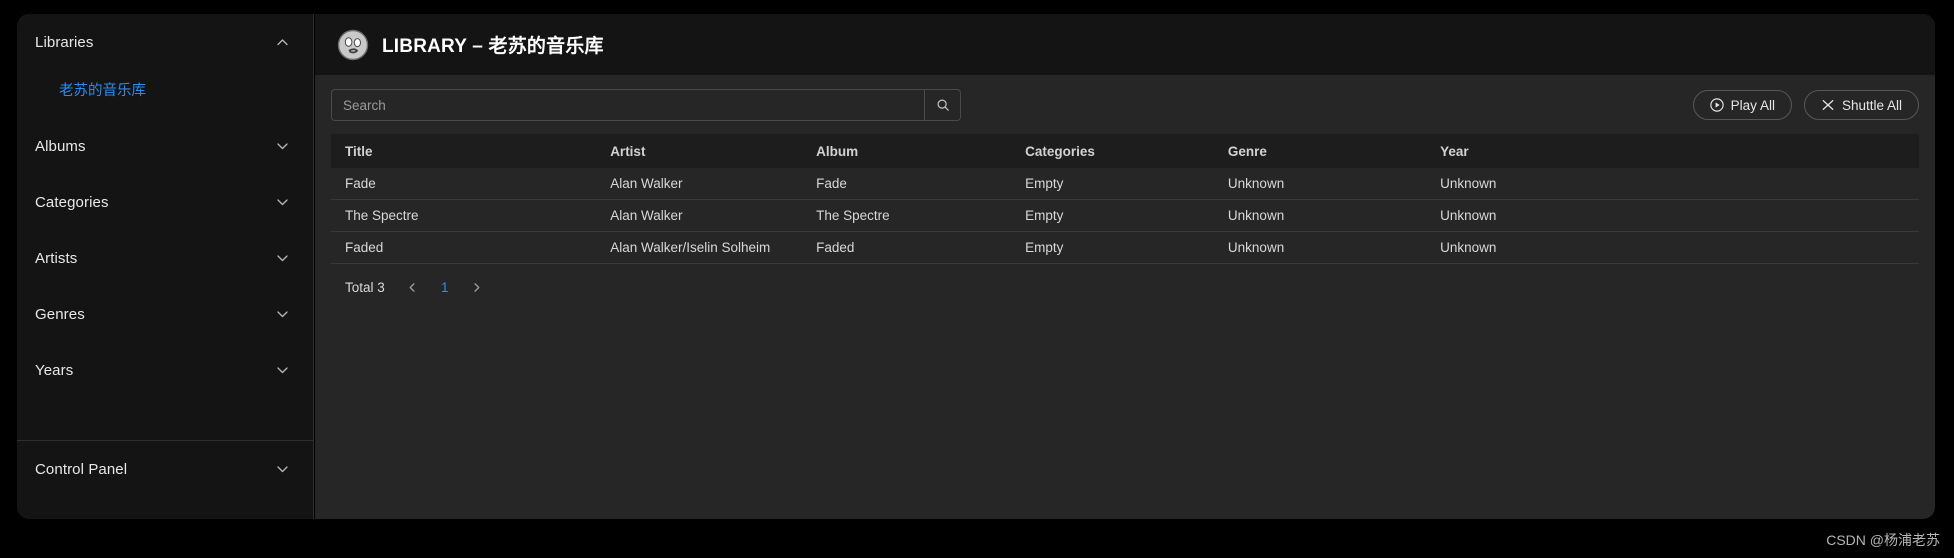 The image size is (1954, 558). I want to click on sidebar-group-albums: Albums, so click(165, 146).